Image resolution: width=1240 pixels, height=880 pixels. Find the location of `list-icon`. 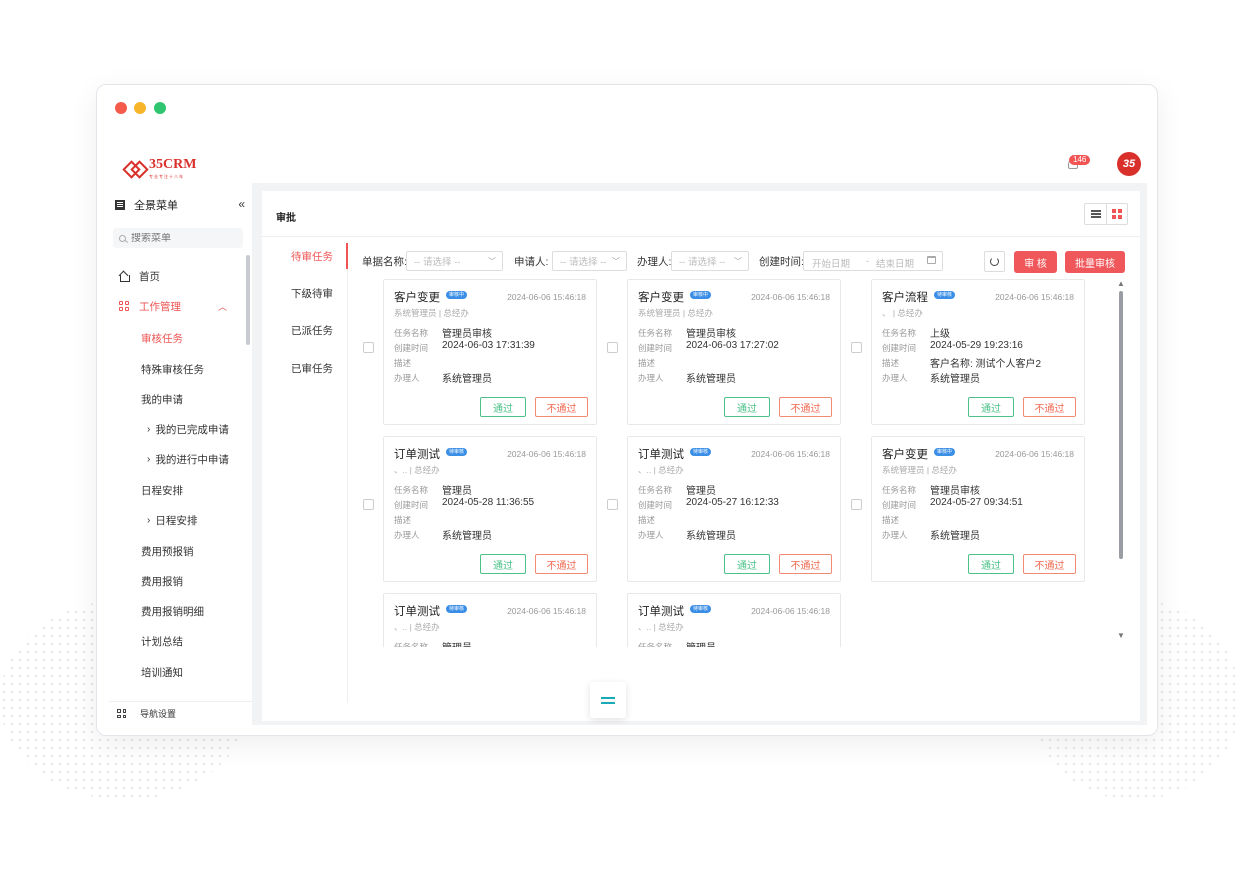

list-icon is located at coordinates (1095, 214).